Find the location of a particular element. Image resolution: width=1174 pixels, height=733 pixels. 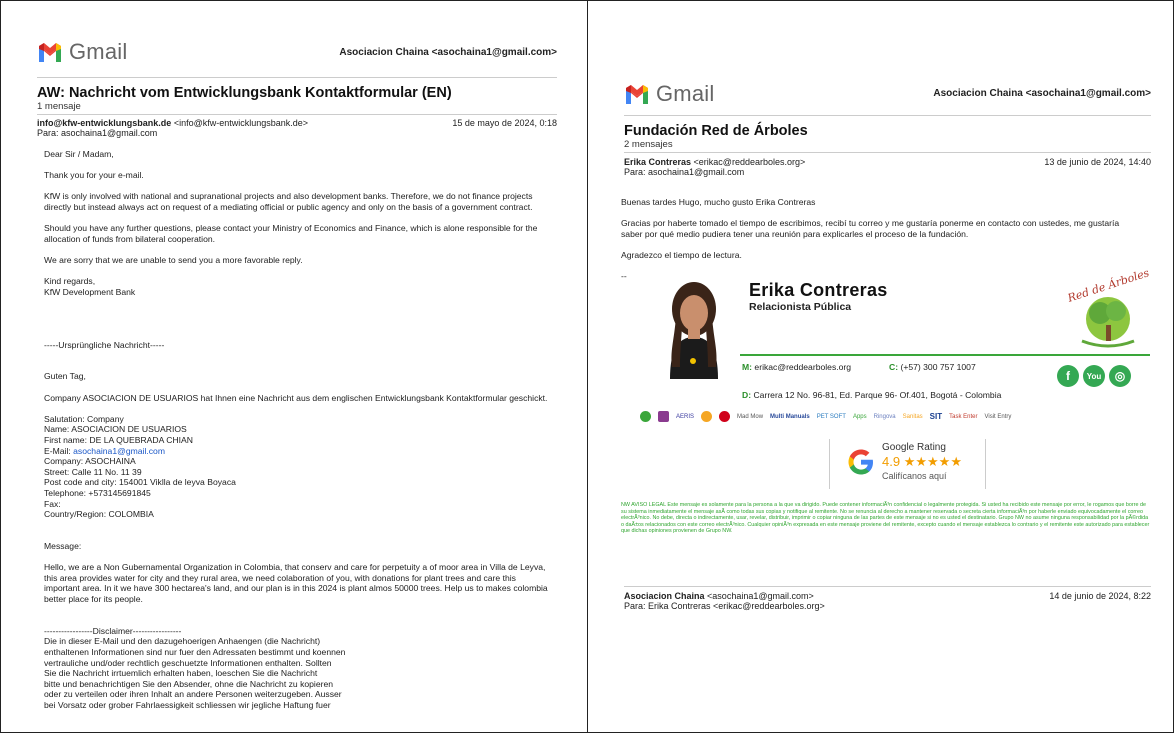

mobile-label: M: is located at coordinates (747, 367).